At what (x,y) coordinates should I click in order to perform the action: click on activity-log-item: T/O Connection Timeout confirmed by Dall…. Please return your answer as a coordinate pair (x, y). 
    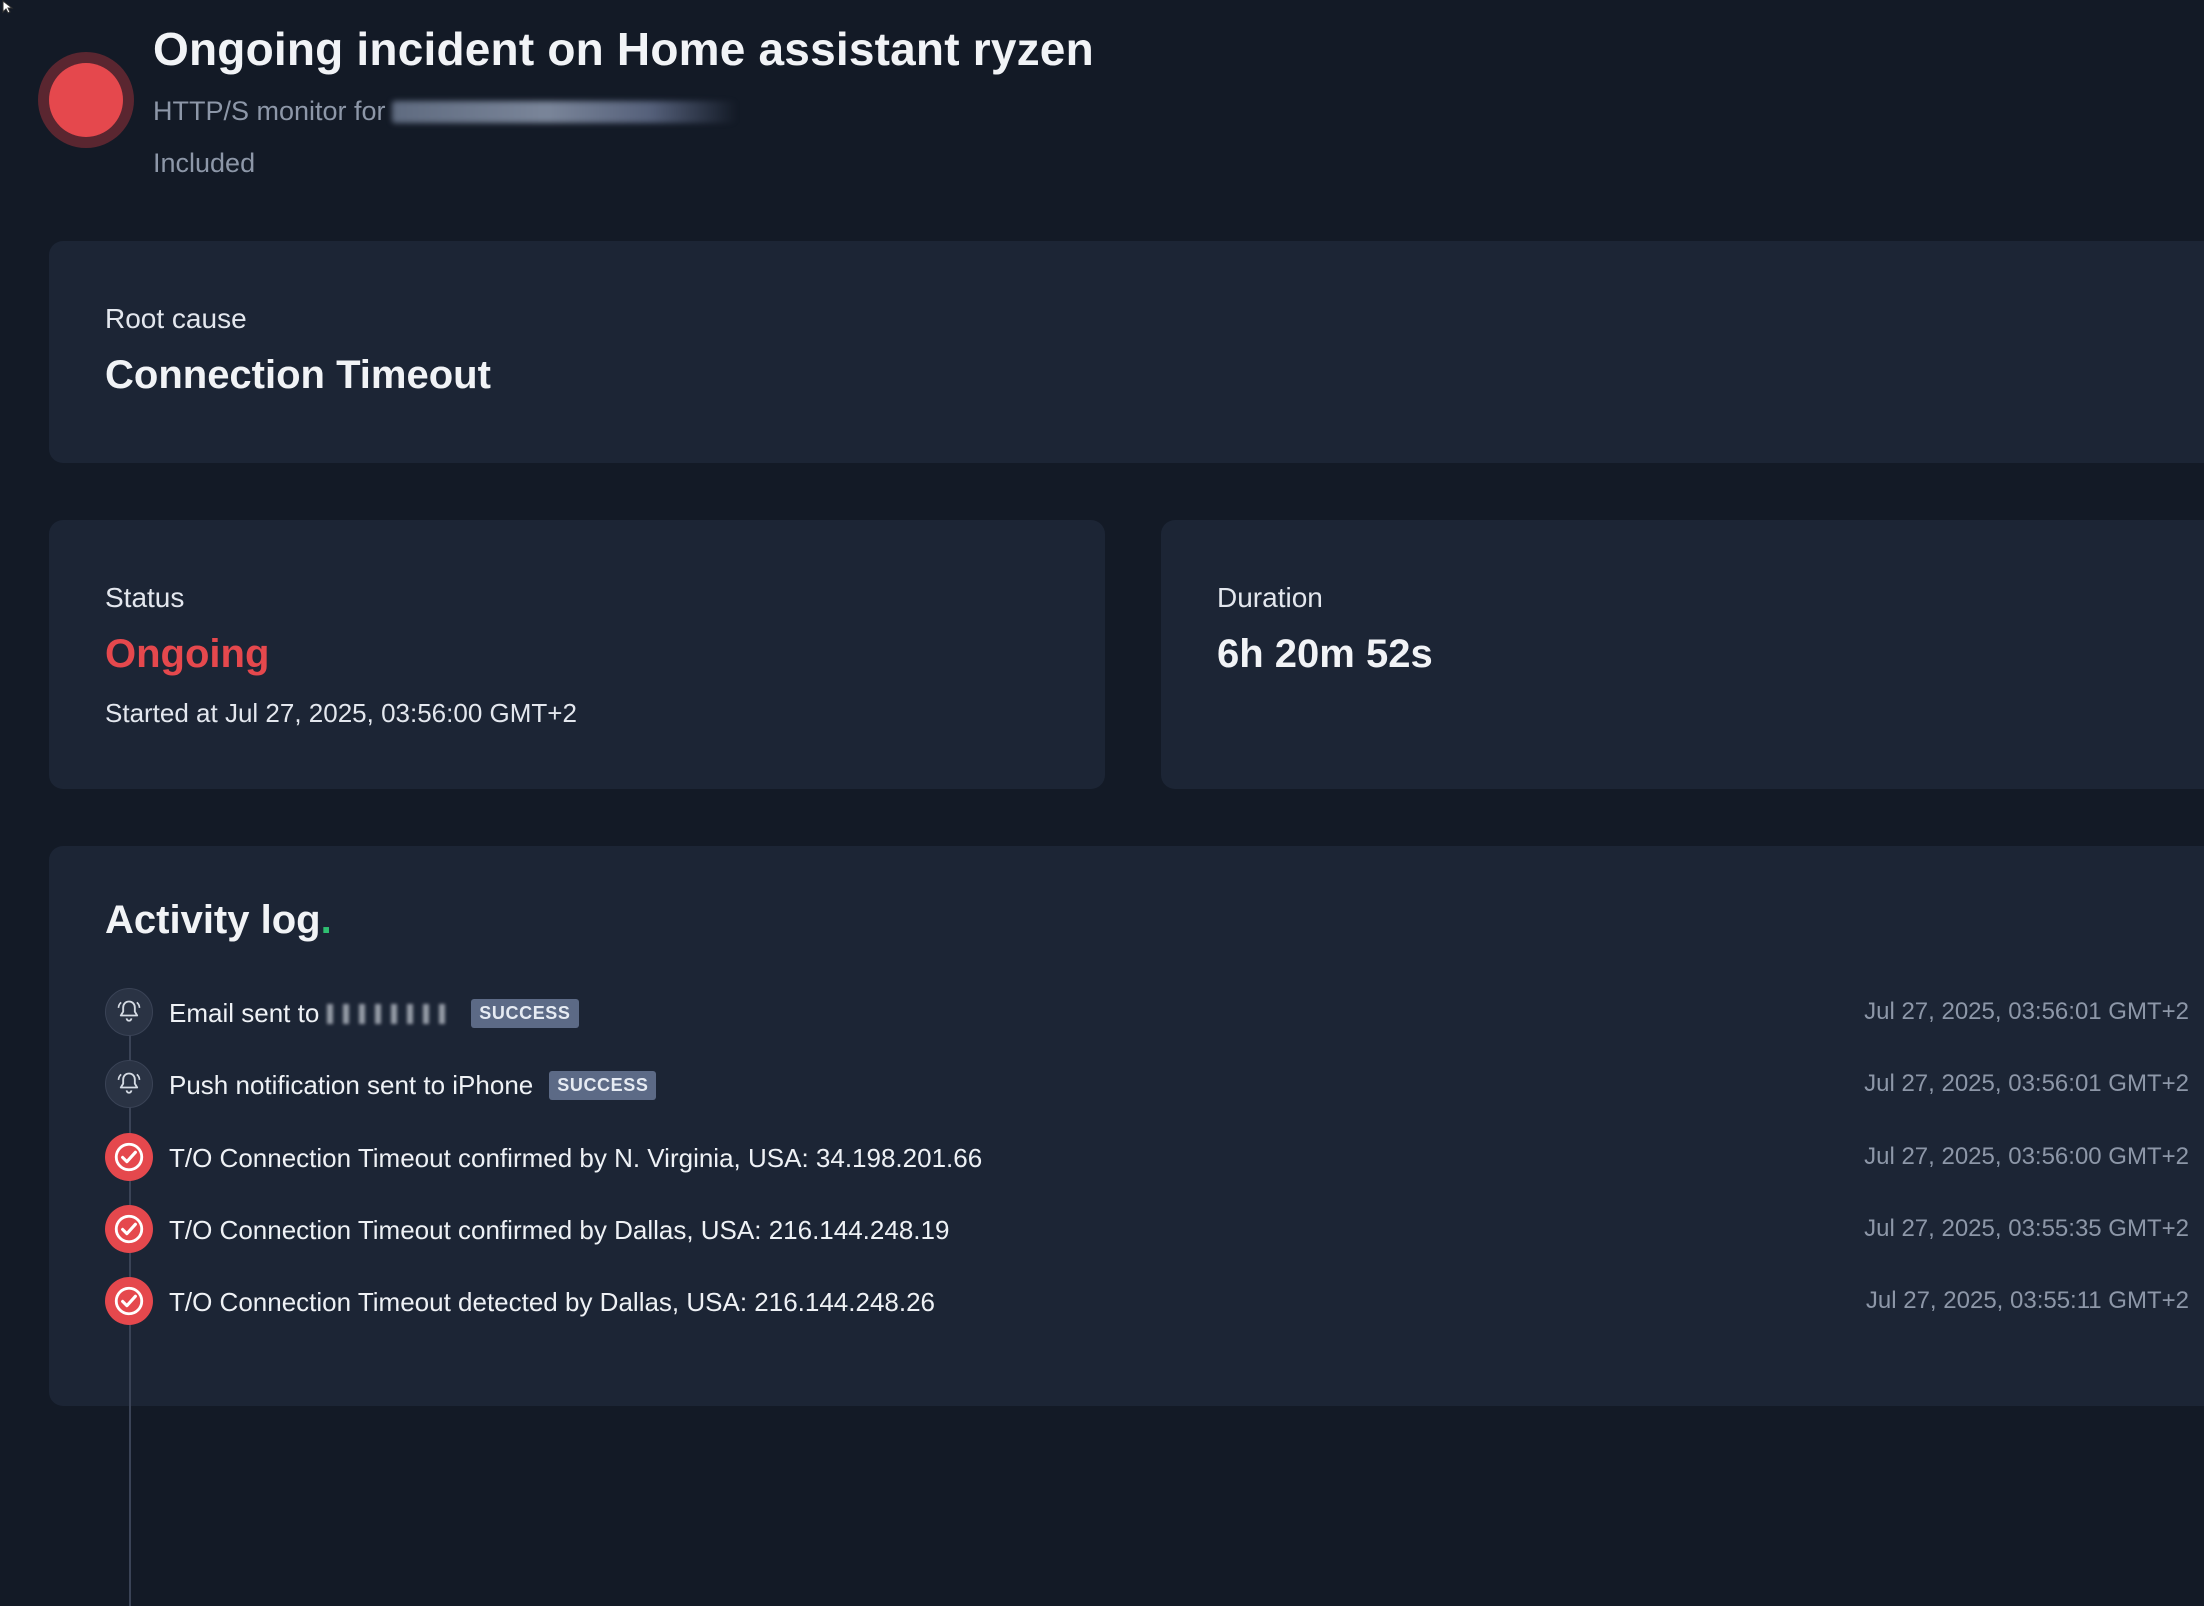
    Looking at the image, I should click on (1147, 1230).